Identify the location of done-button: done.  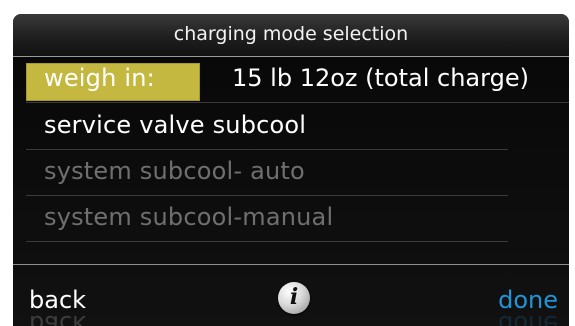
(528, 300).